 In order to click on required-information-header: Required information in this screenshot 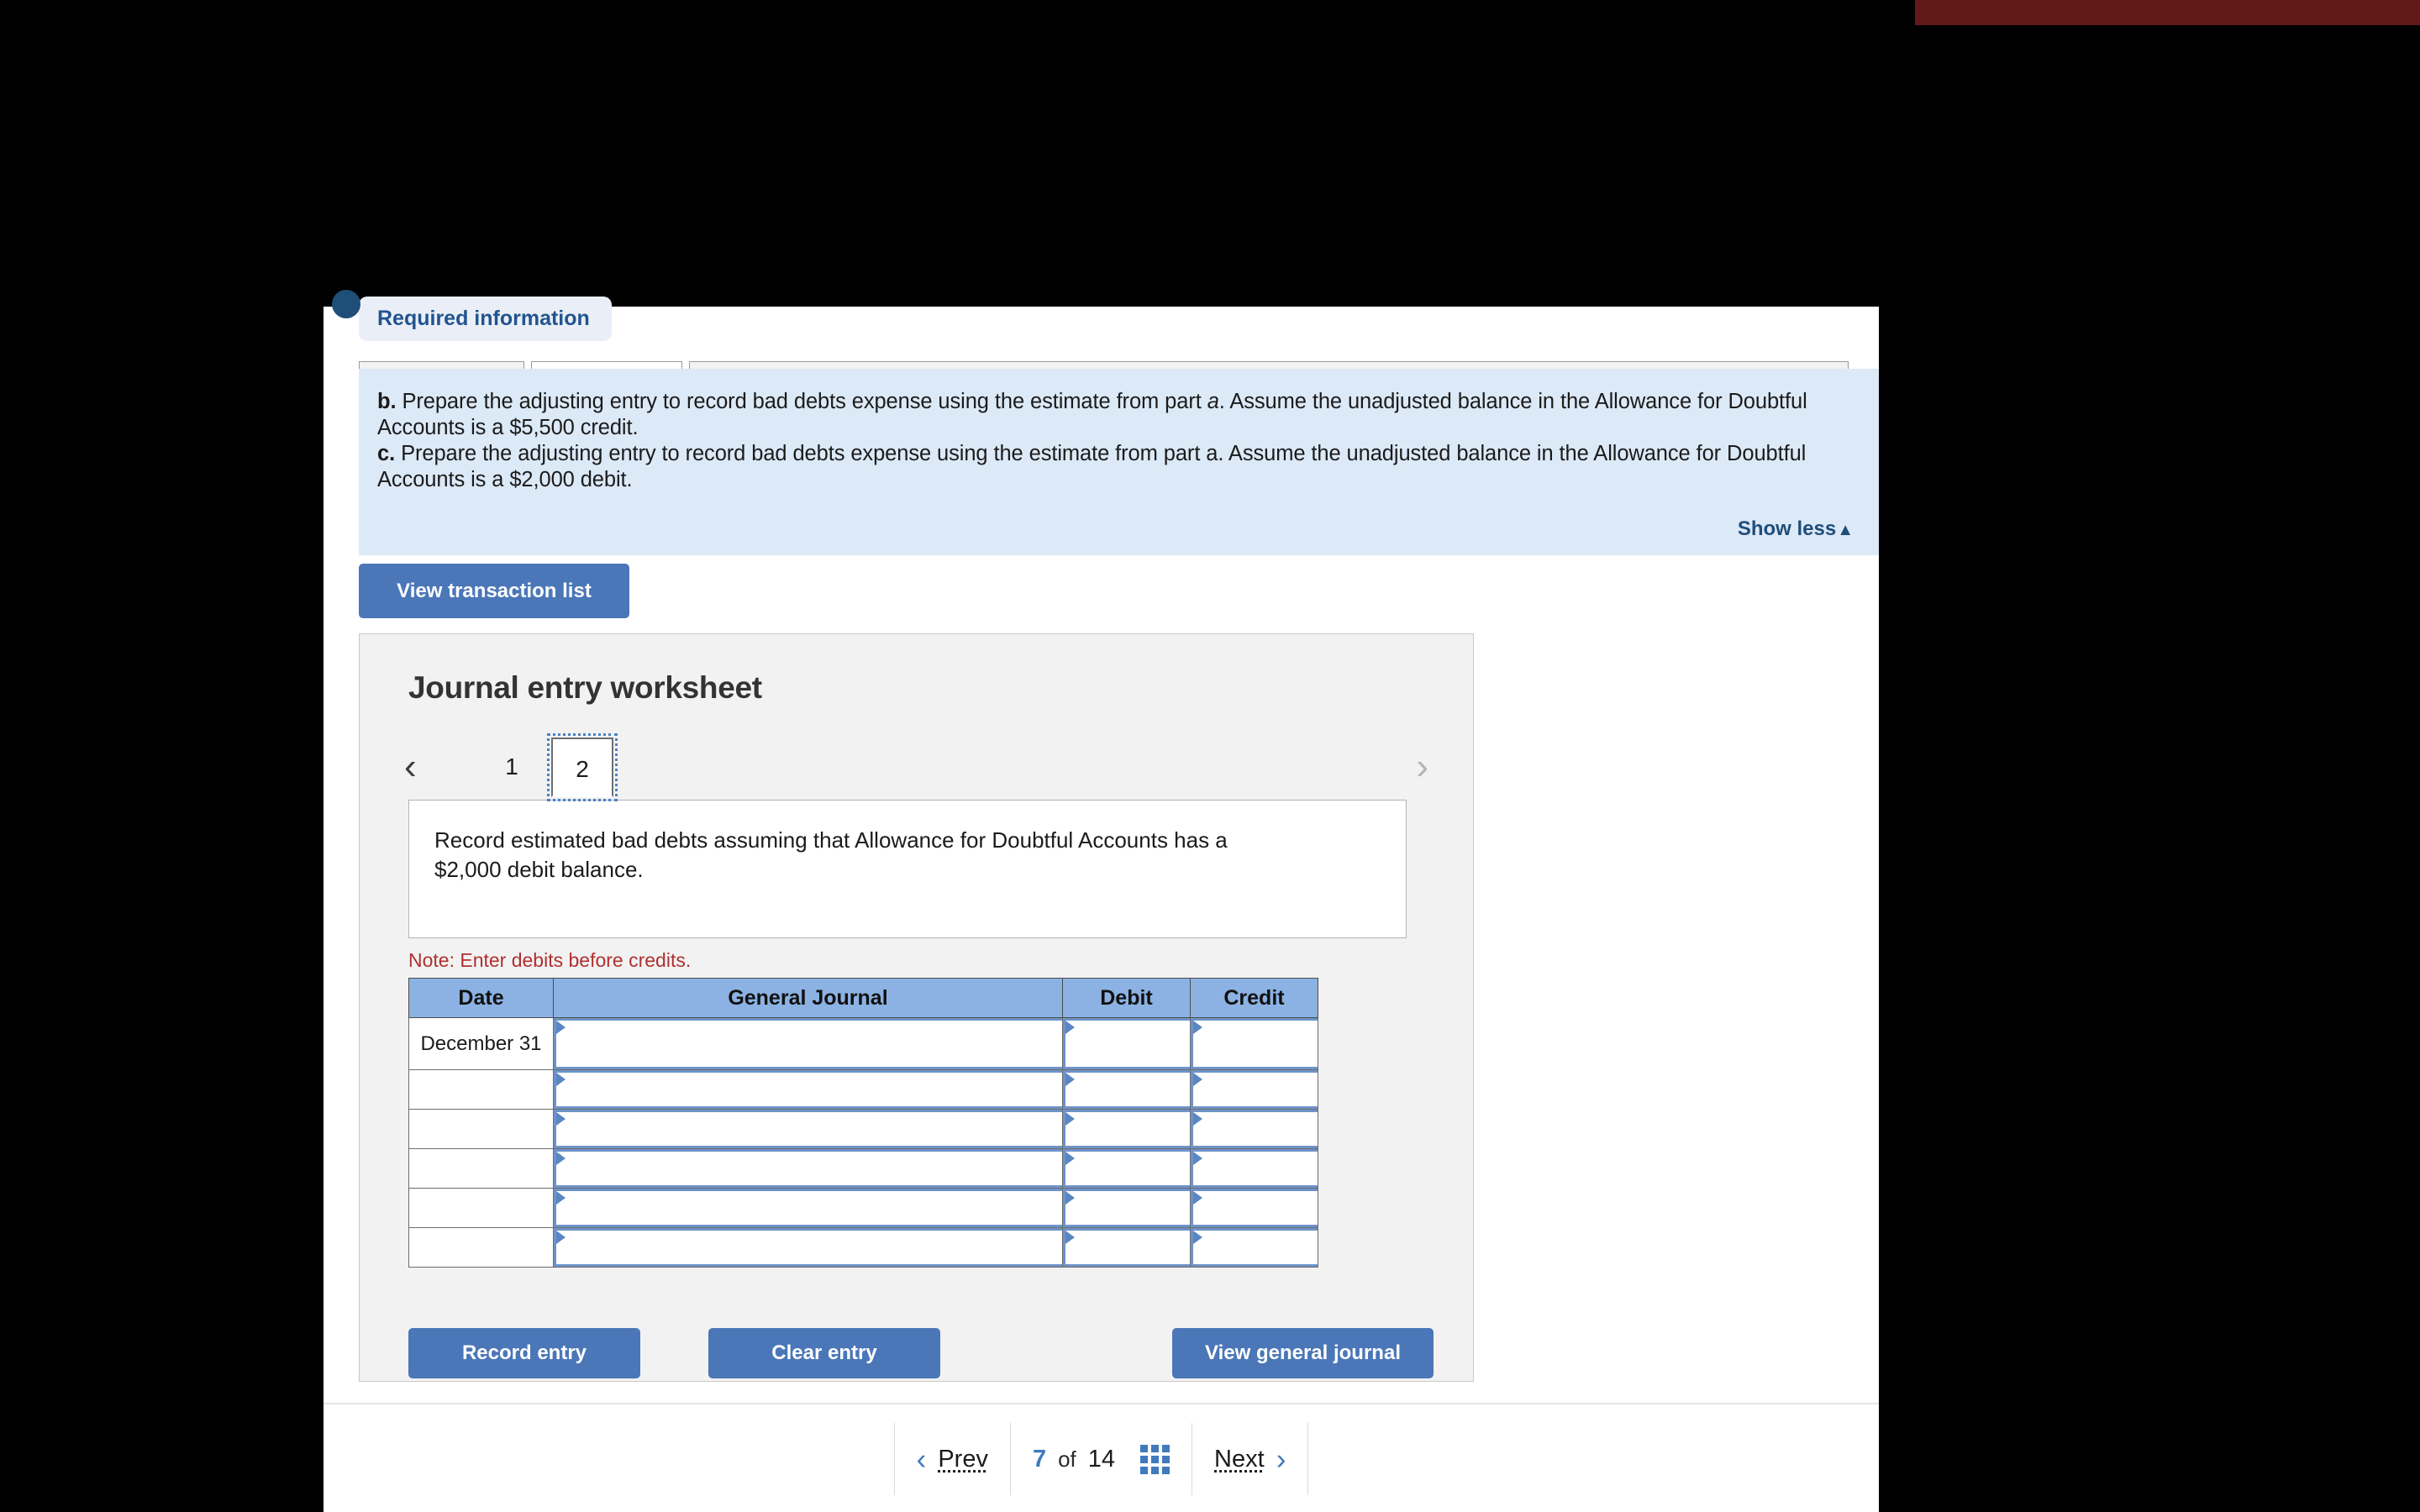, I will do `click(485, 319)`.